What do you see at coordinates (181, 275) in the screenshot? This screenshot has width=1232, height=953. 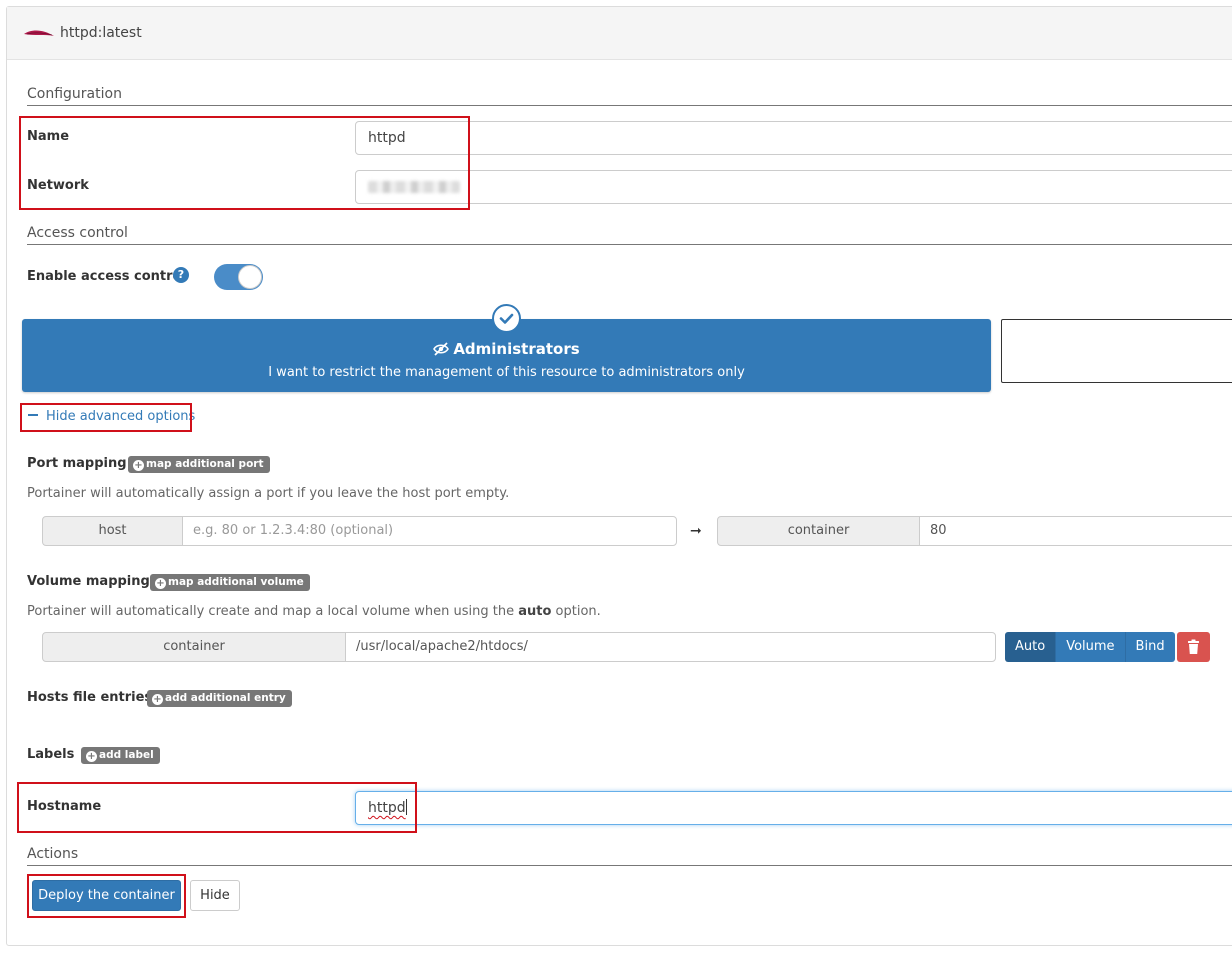 I see `help-icon: ?` at bounding box center [181, 275].